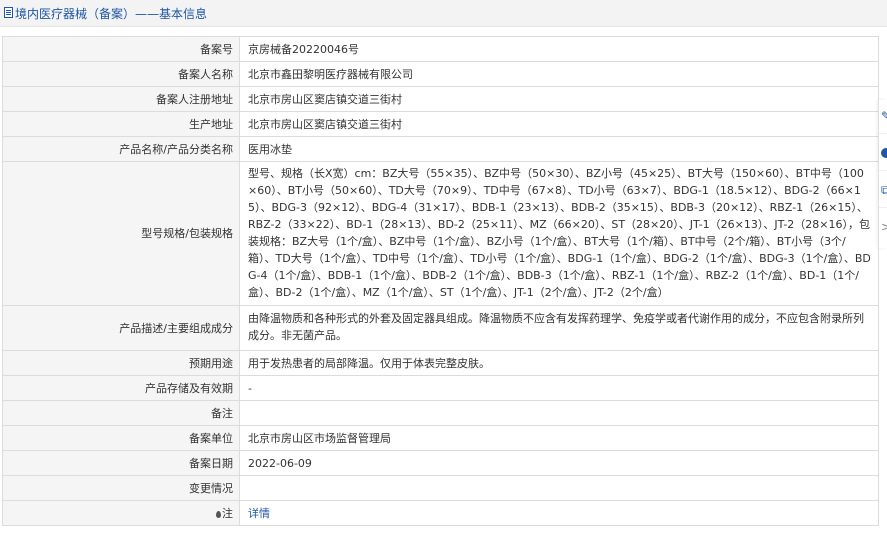 The height and width of the screenshot is (540, 887). I want to click on field-label: 备注, so click(121, 413).